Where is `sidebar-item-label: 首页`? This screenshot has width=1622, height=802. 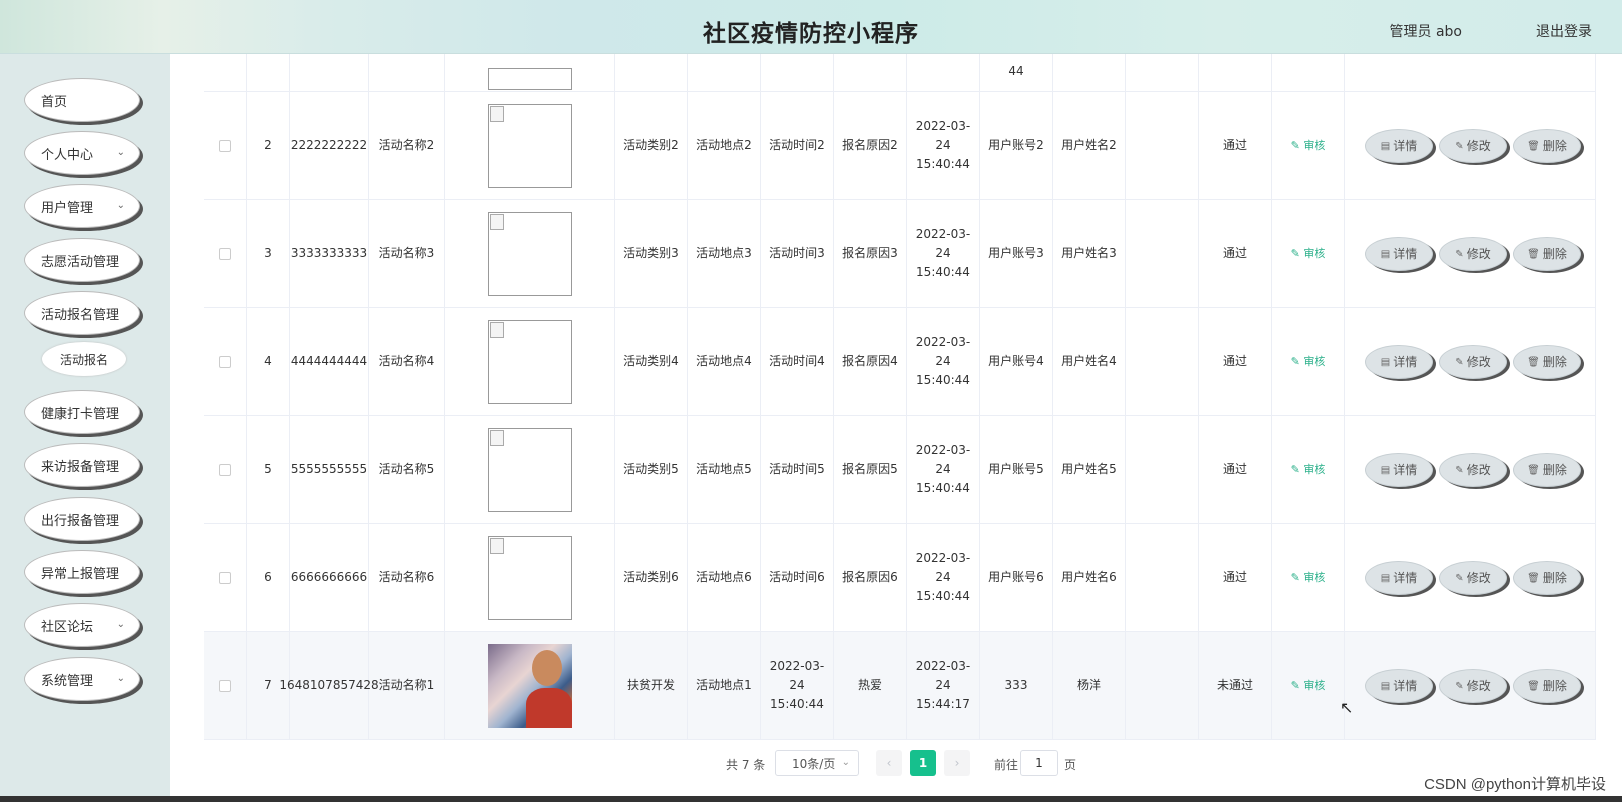 sidebar-item-label: 首页 is located at coordinates (54, 102).